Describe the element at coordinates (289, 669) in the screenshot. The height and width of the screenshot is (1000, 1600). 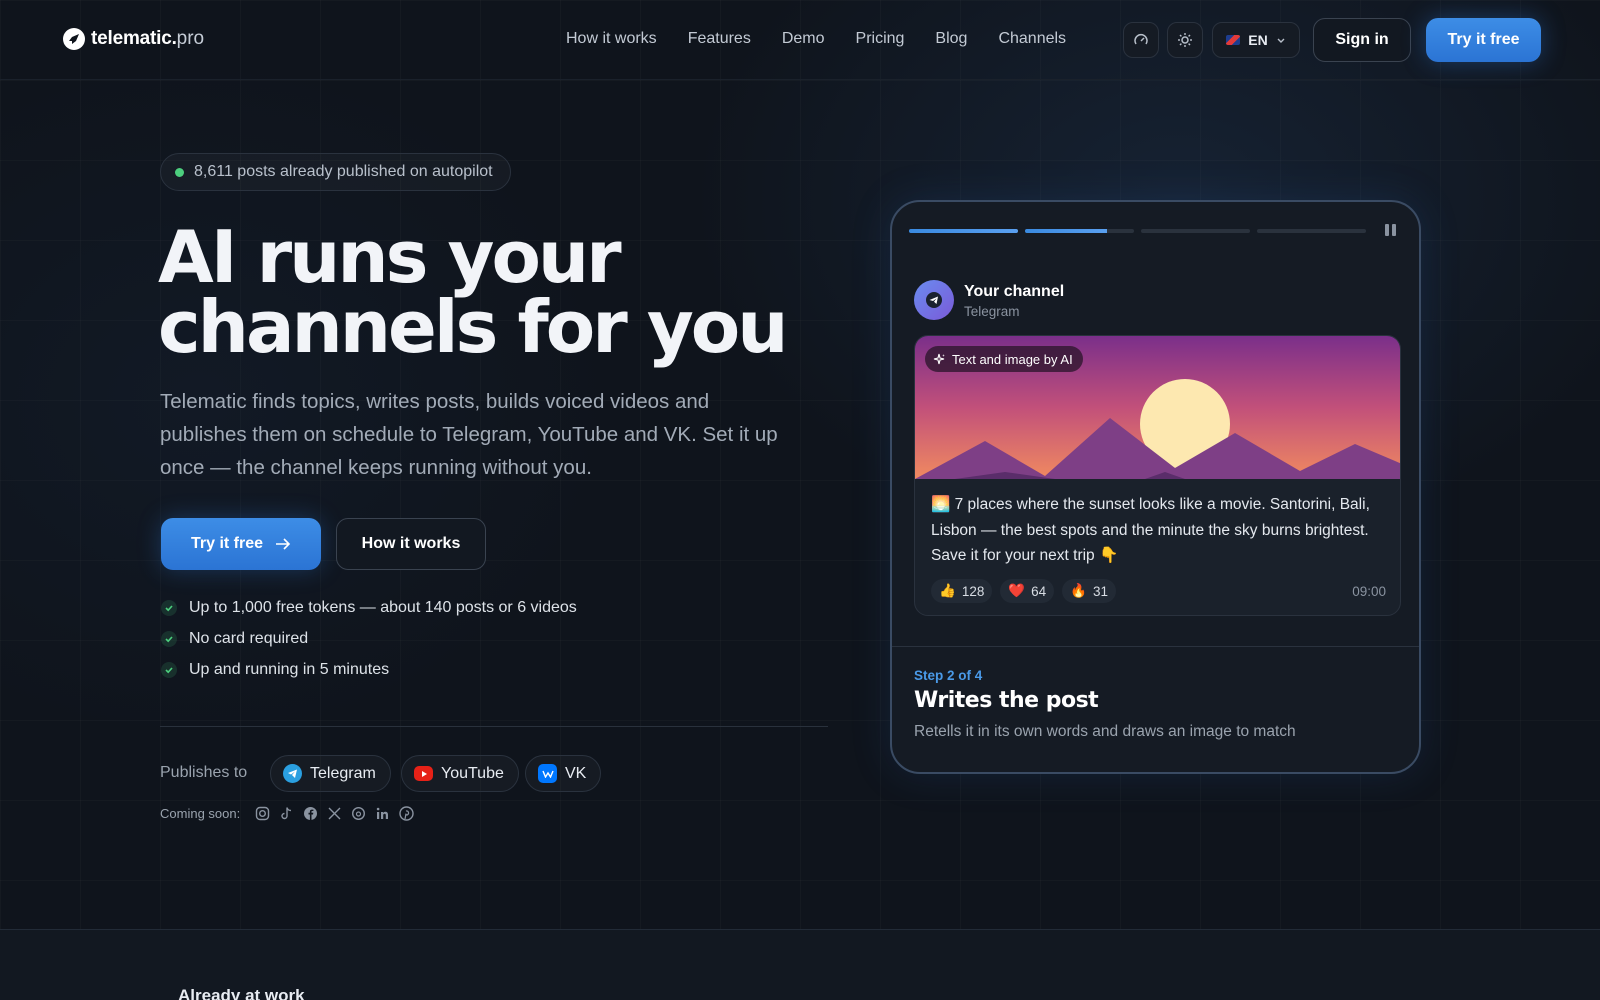
I see `benefit-text: Up and running in 5 minutes` at that location.